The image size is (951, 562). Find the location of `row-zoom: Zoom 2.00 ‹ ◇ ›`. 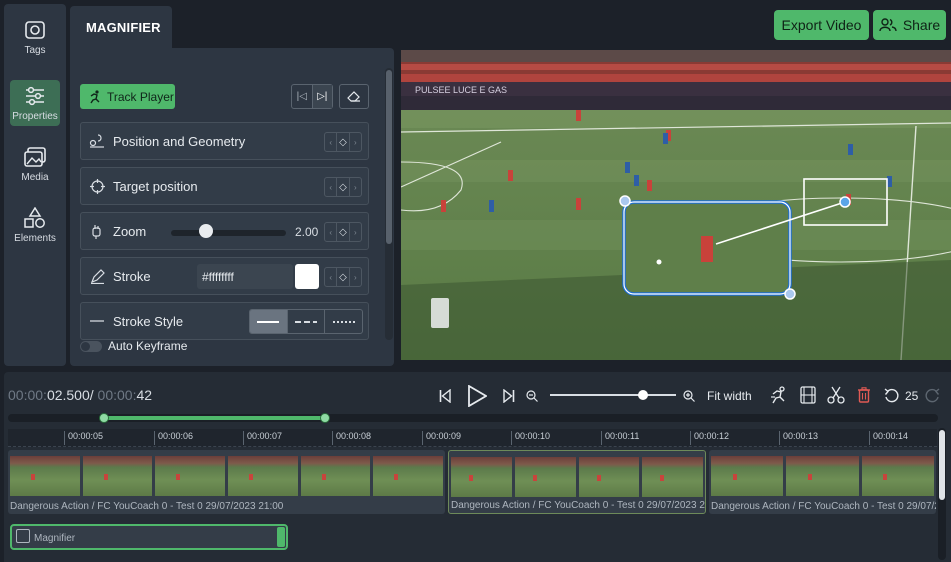

row-zoom: Zoom 2.00 ‹ ◇ › is located at coordinates (224, 231).